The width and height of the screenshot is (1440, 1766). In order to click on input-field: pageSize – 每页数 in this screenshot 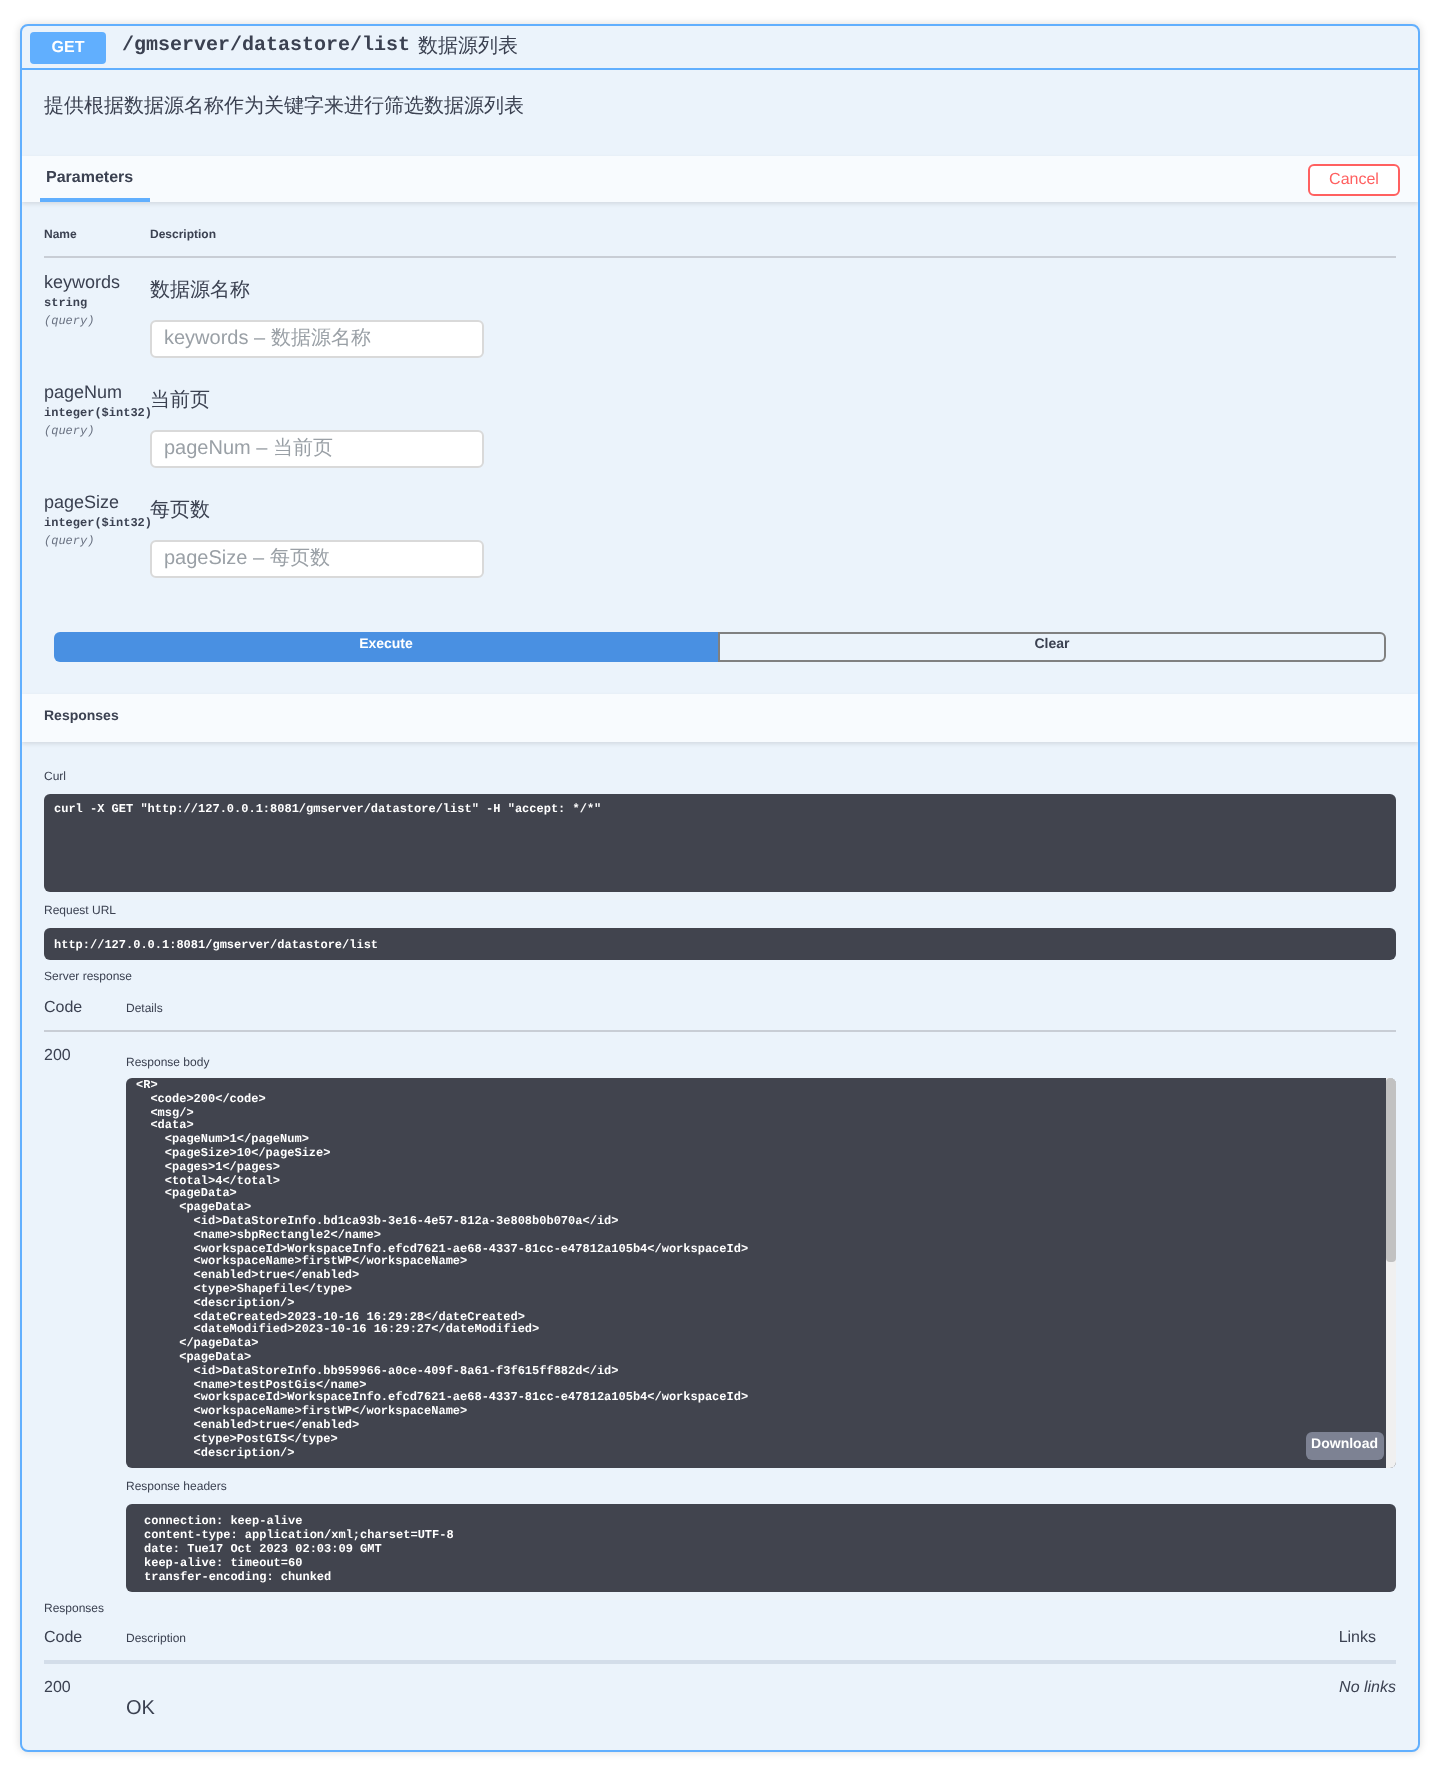, I will do `click(317, 559)`.